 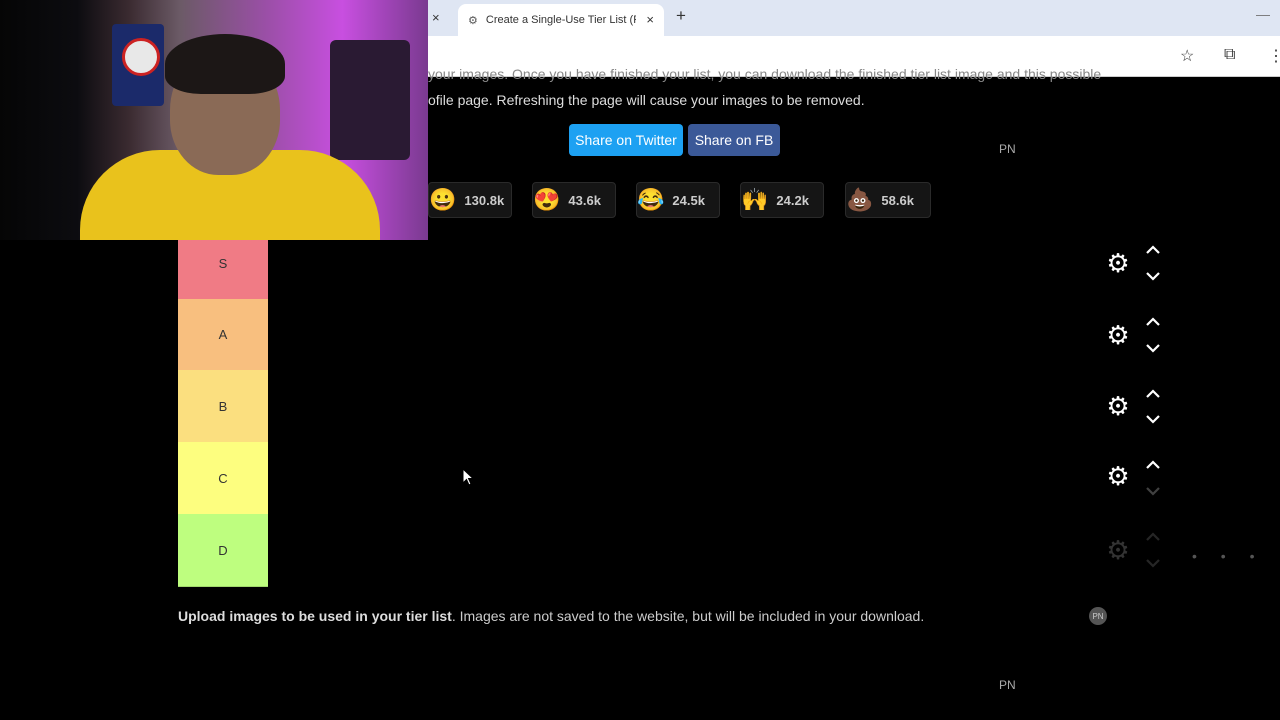 I want to click on webcam-overlay, so click(x=214, y=120).